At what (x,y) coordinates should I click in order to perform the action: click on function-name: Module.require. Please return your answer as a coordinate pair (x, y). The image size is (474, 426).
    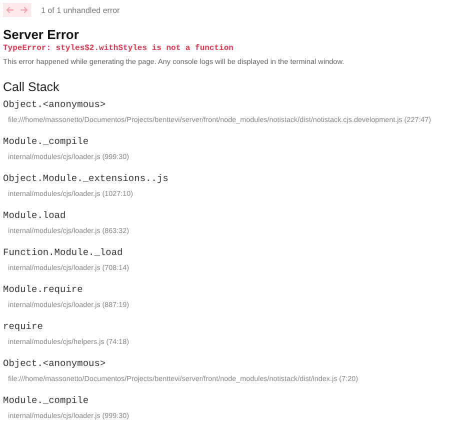
    Looking at the image, I should click on (43, 289).